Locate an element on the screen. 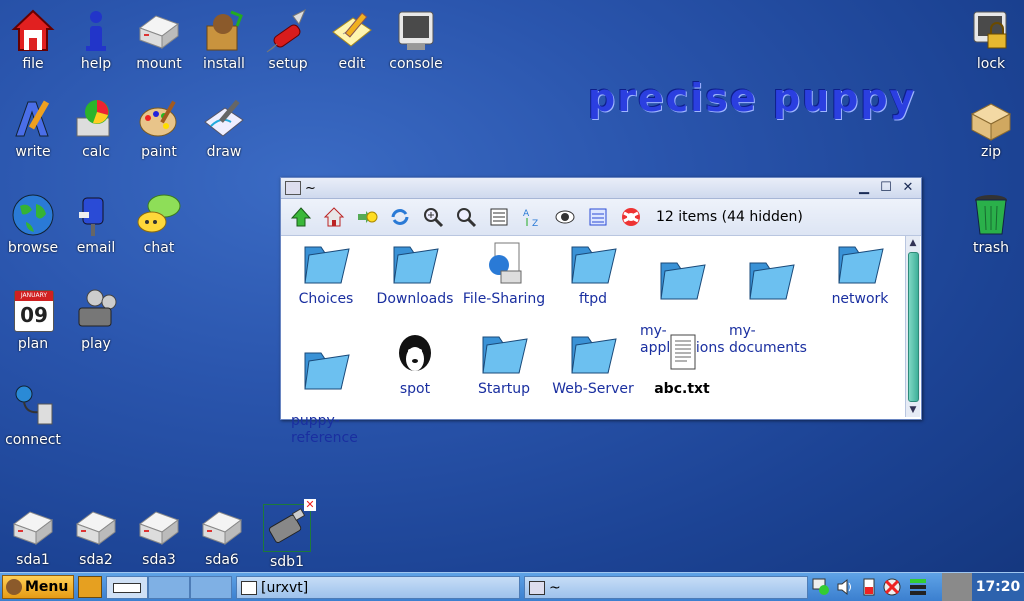  scrollbar-thumb is located at coordinates (913, 327).